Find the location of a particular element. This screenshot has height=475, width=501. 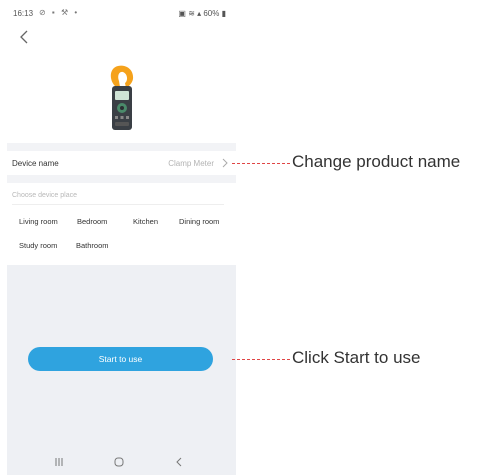

system-status-icons: ▣ ≋ ▴ 60% ▮ is located at coordinates (202, 13).